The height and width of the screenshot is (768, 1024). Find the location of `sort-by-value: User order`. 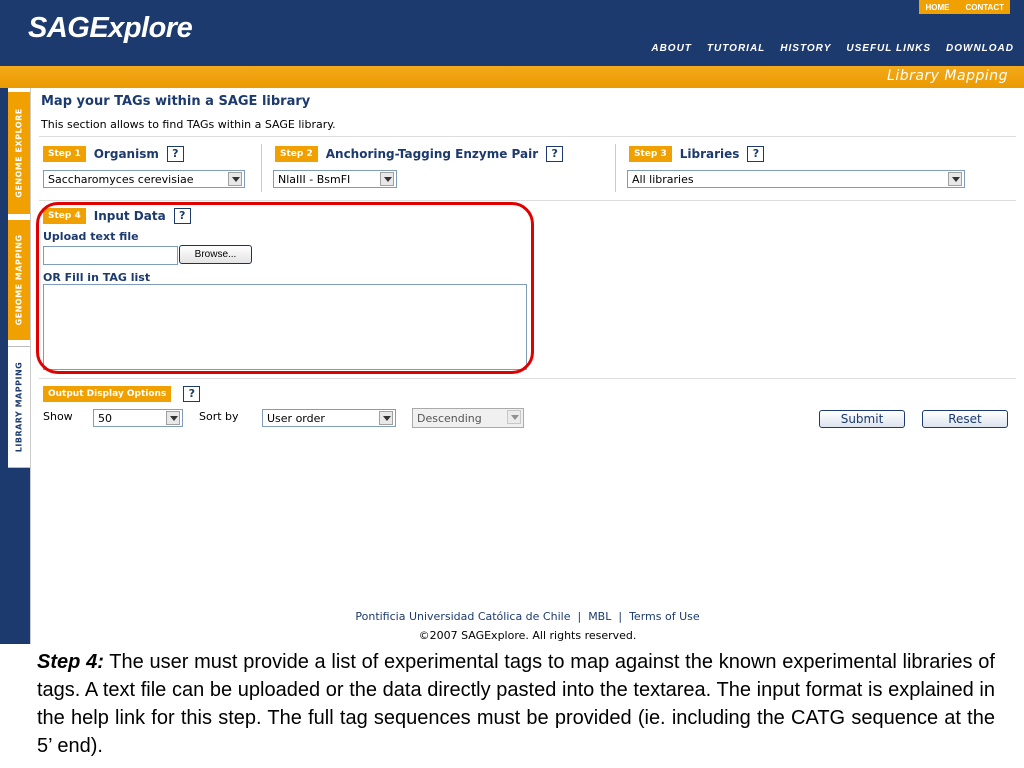

sort-by-value: User order is located at coordinates (296, 418).